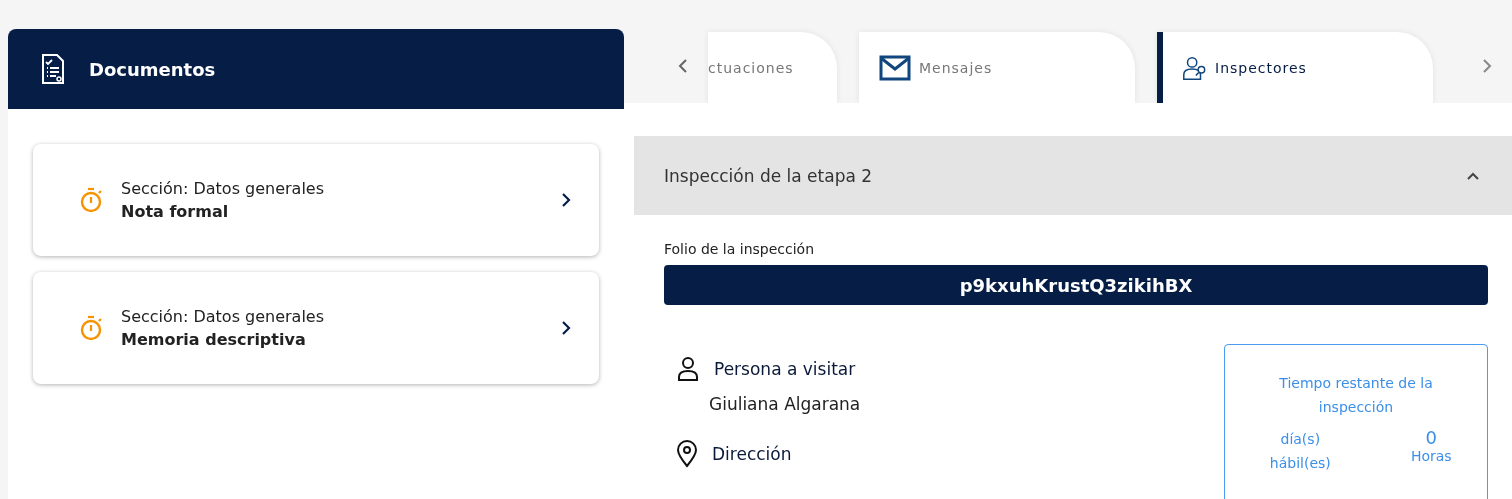 This screenshot has width=1512, height=499. What do you see at coordinates (785, 369) in the screenshot?
I see `field-label: Persona a visitar` at bounding box center [785, 369].